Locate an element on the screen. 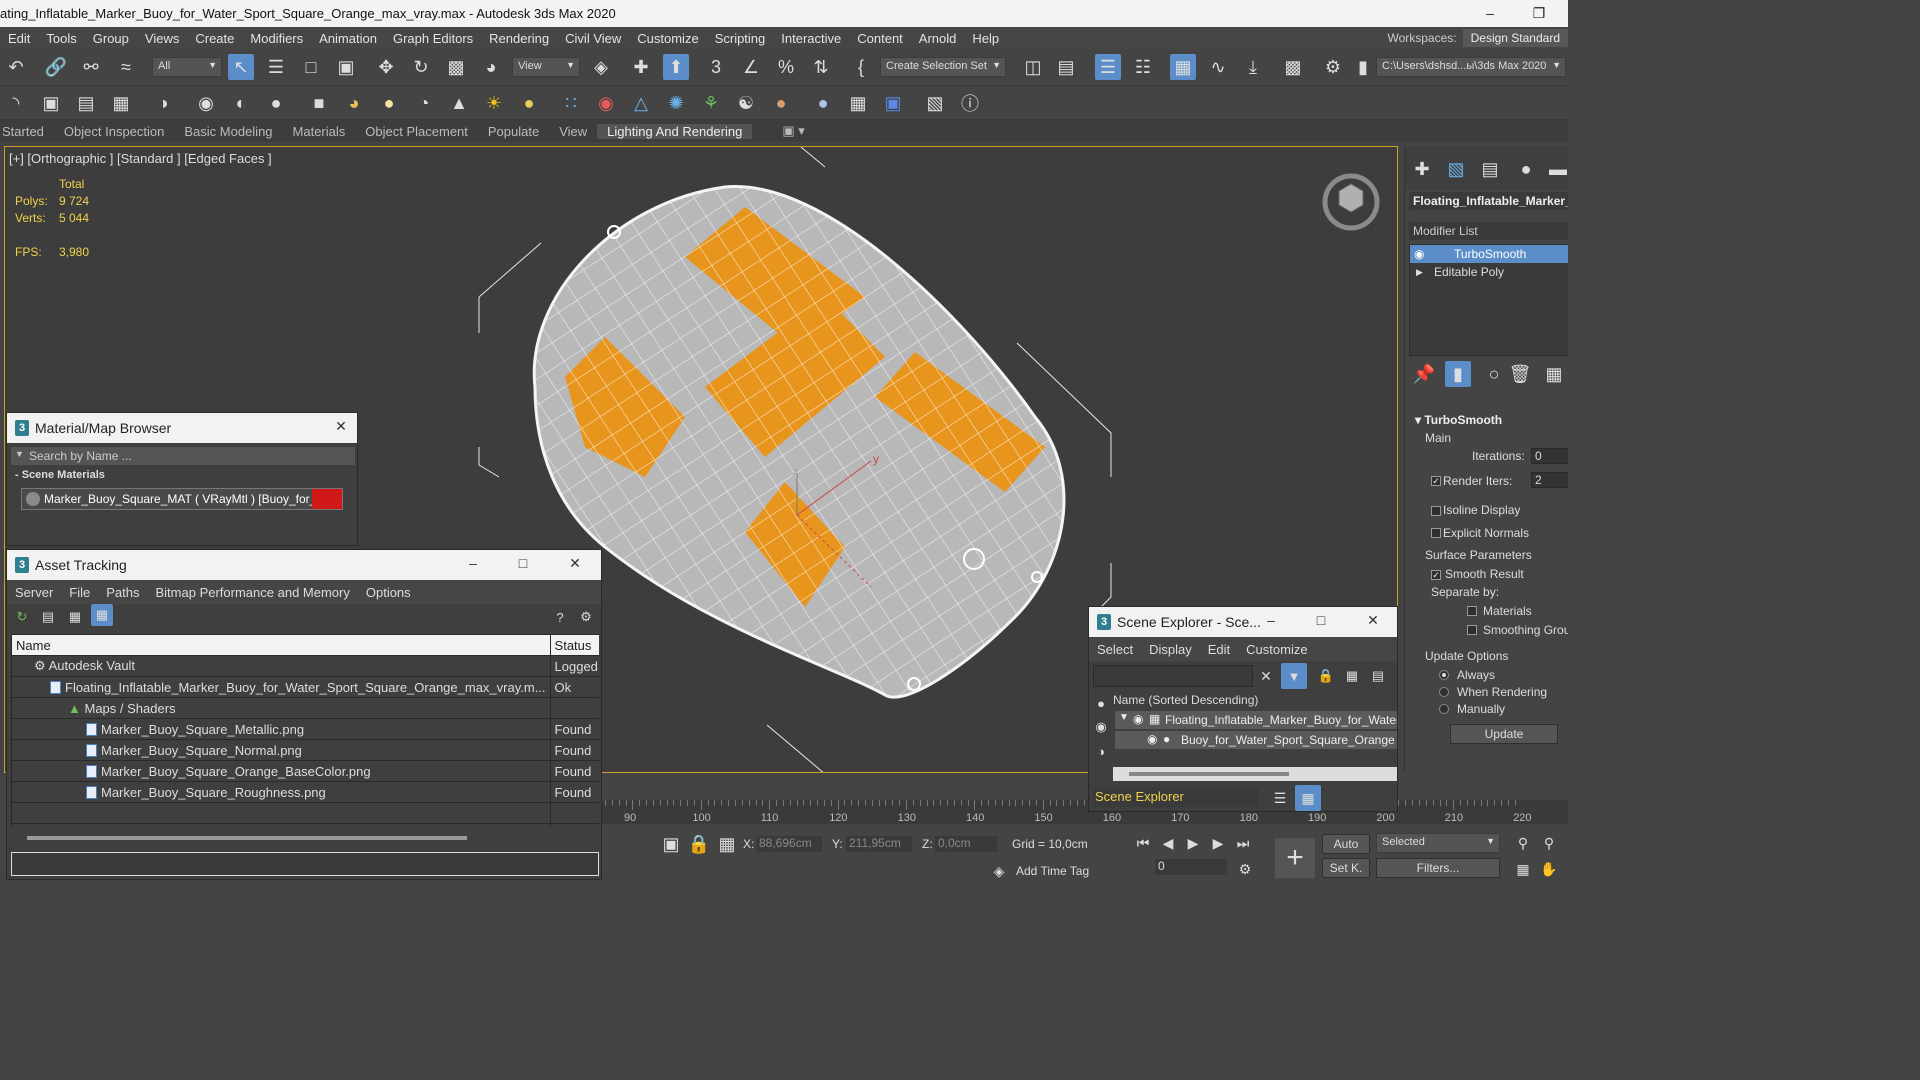 The image size is (1920, 1080). settings-icon: ⚙ is located at coordinates (586, 617).